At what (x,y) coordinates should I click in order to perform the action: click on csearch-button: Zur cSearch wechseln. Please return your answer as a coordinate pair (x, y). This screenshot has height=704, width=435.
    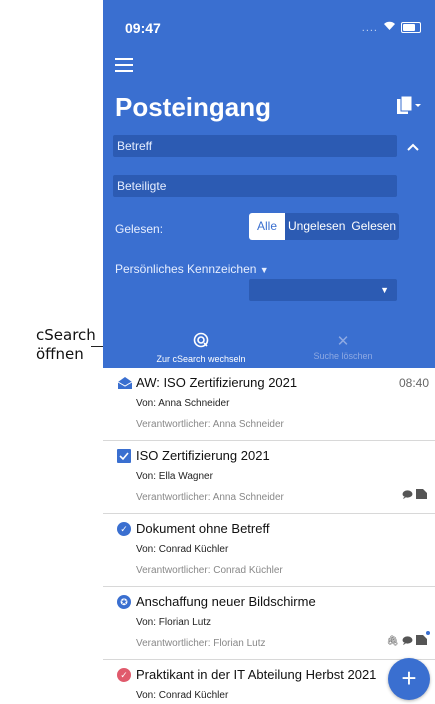
    Looking at the image, I should click on (201, 348).